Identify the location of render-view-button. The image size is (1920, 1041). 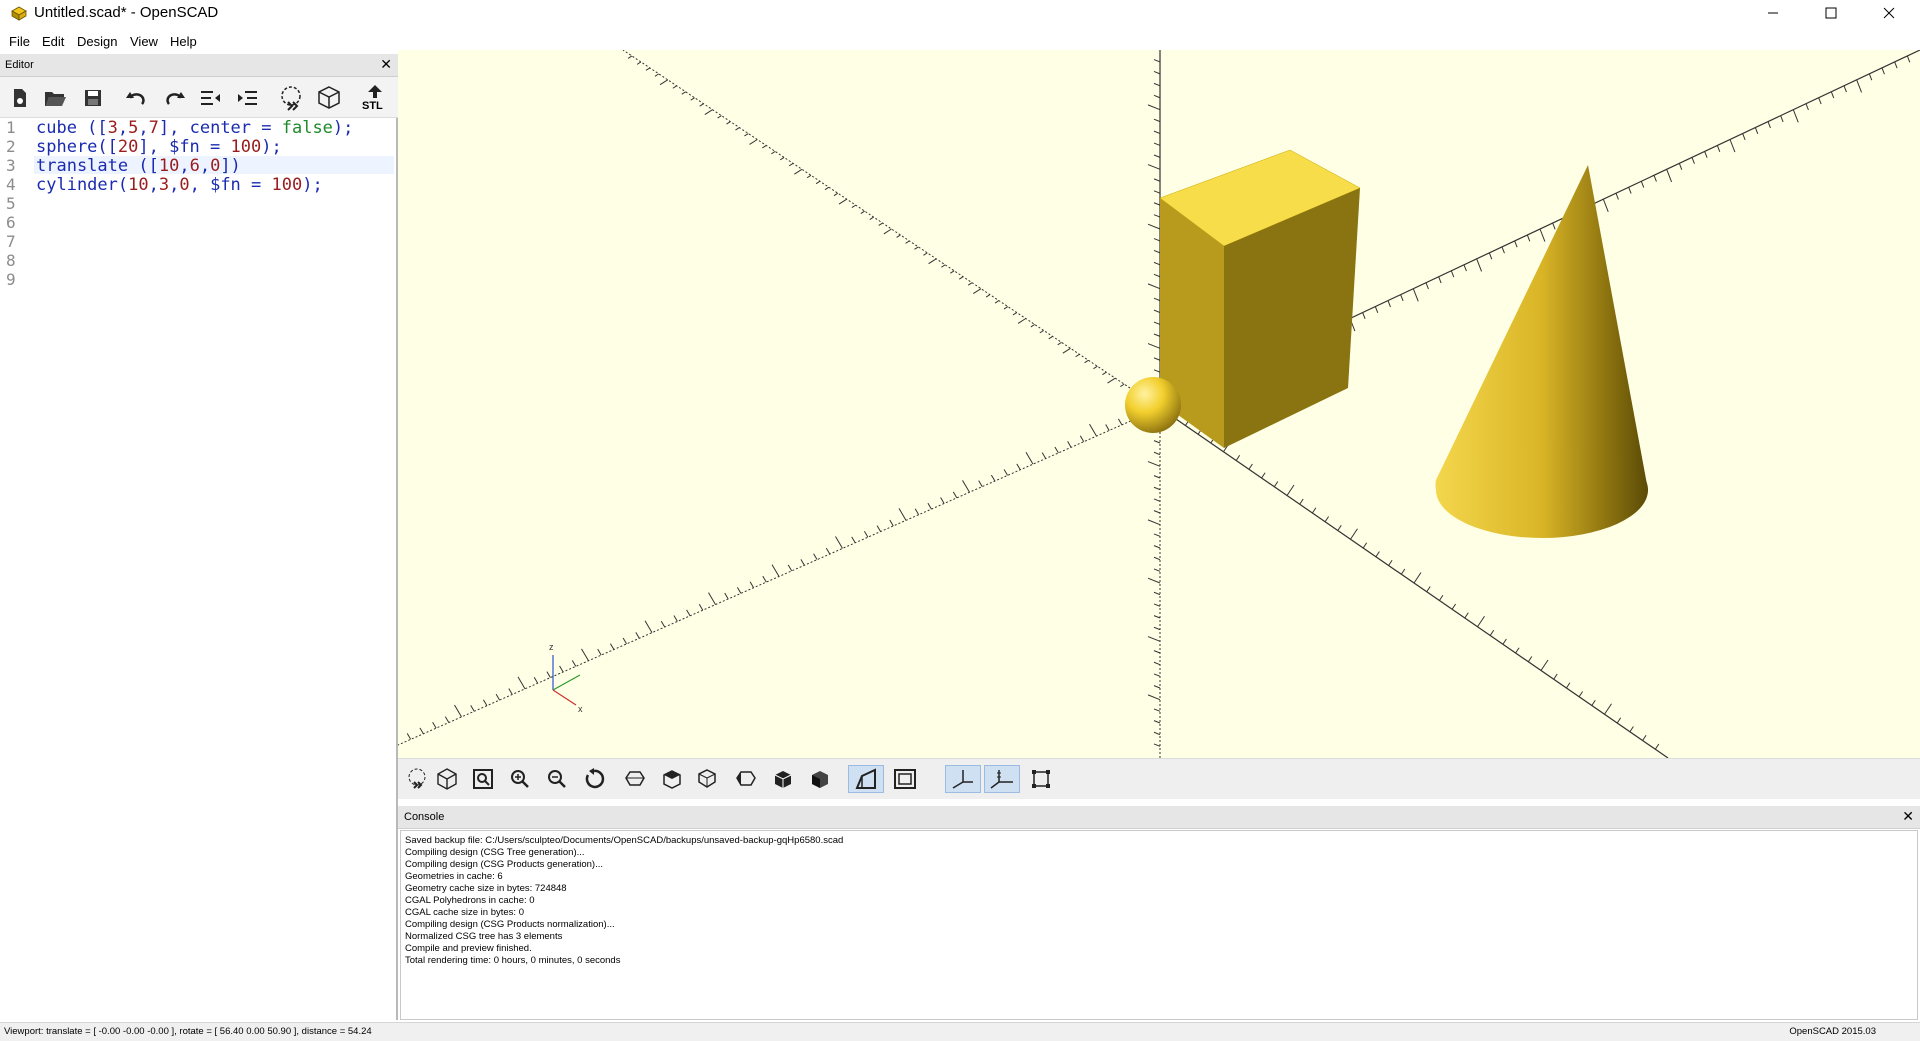
(447, 779).